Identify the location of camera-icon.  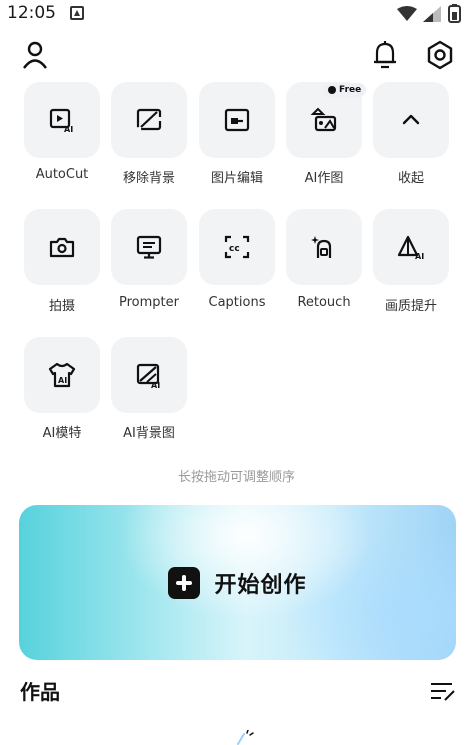
(62, 247).